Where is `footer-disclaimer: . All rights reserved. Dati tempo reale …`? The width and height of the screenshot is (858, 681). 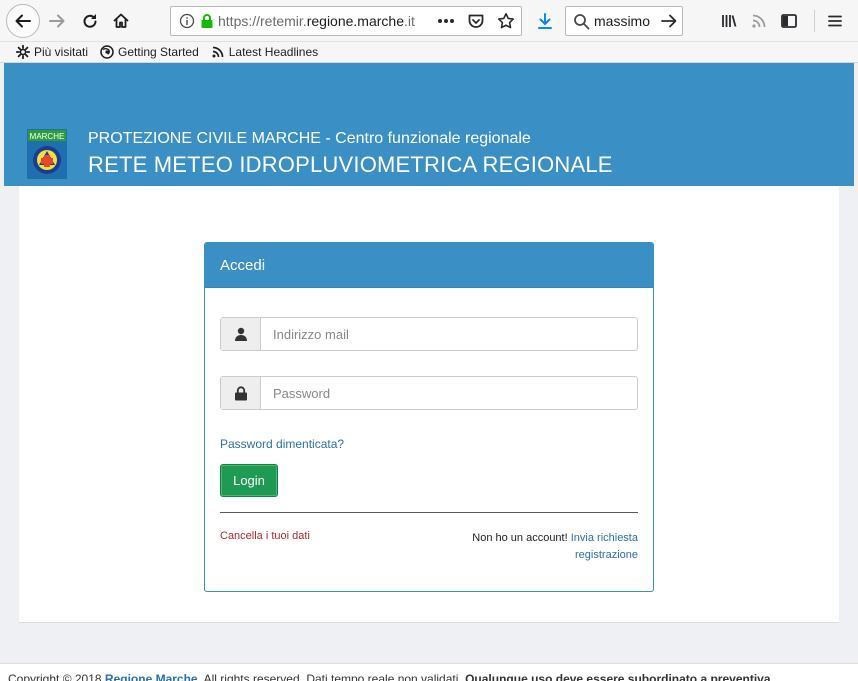
footer-disclaimer: . All rights reserved. Dati tempo reale … is located at coordinates (331, 676).